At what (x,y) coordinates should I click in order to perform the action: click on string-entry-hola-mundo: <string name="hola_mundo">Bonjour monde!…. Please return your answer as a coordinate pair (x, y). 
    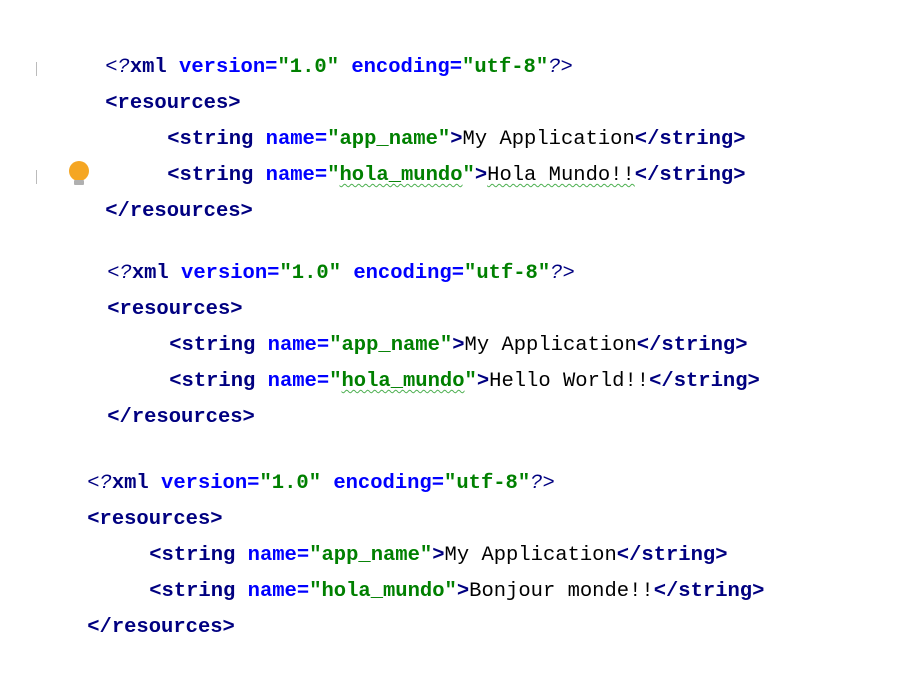
    Looking at the image, I should click on (401, 570).